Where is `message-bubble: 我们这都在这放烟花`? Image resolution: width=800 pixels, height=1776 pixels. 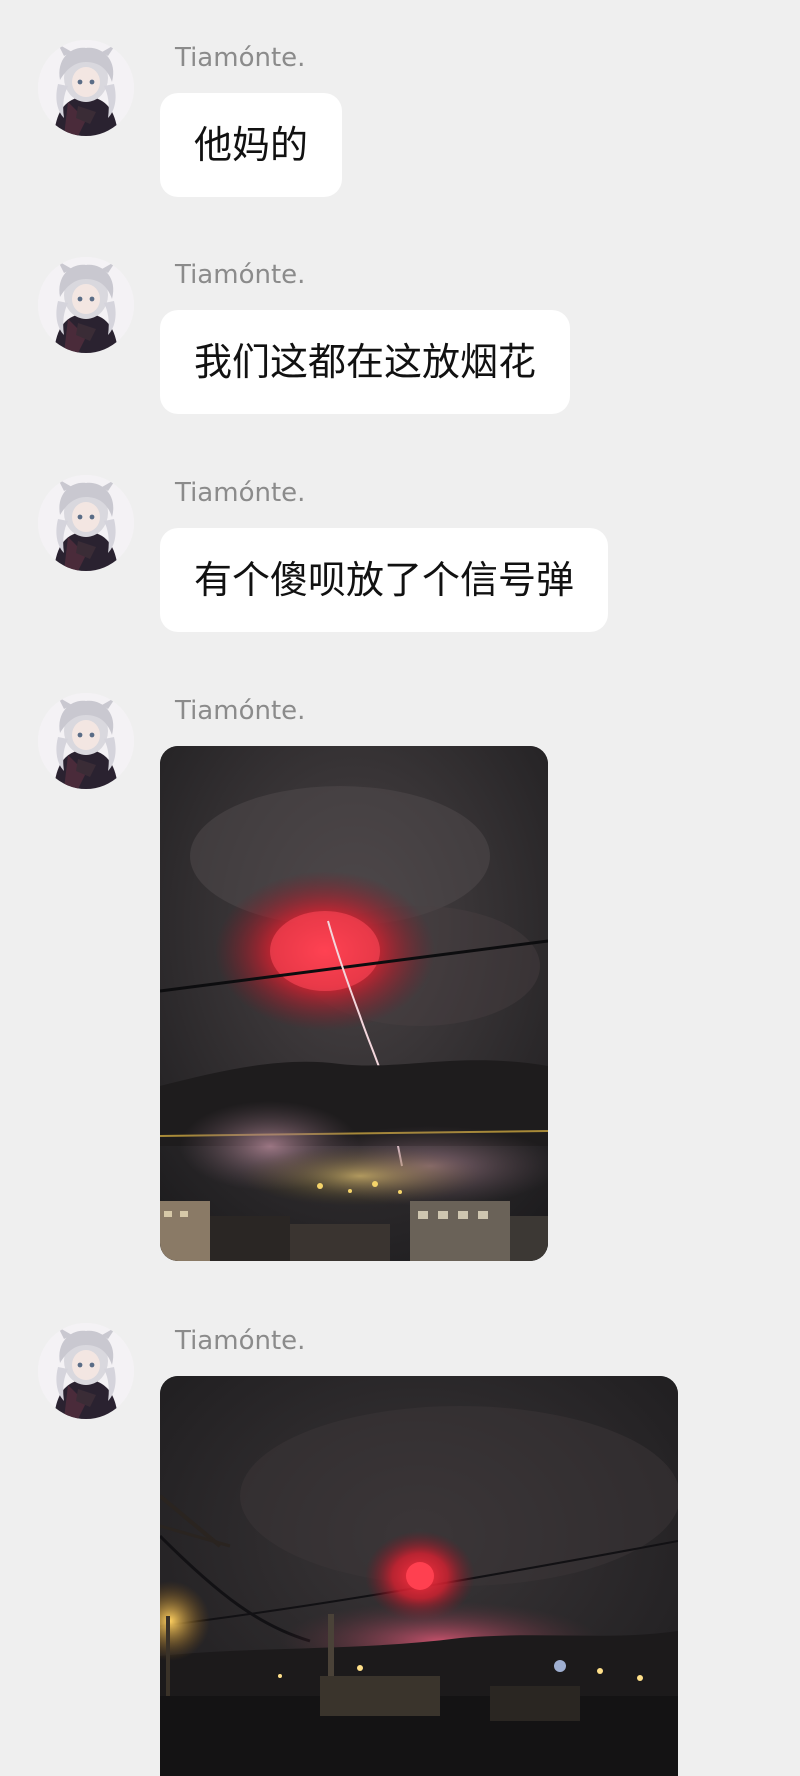 message-bubble: 我们这都在这放烟花 is located at coordinates (365, 362).